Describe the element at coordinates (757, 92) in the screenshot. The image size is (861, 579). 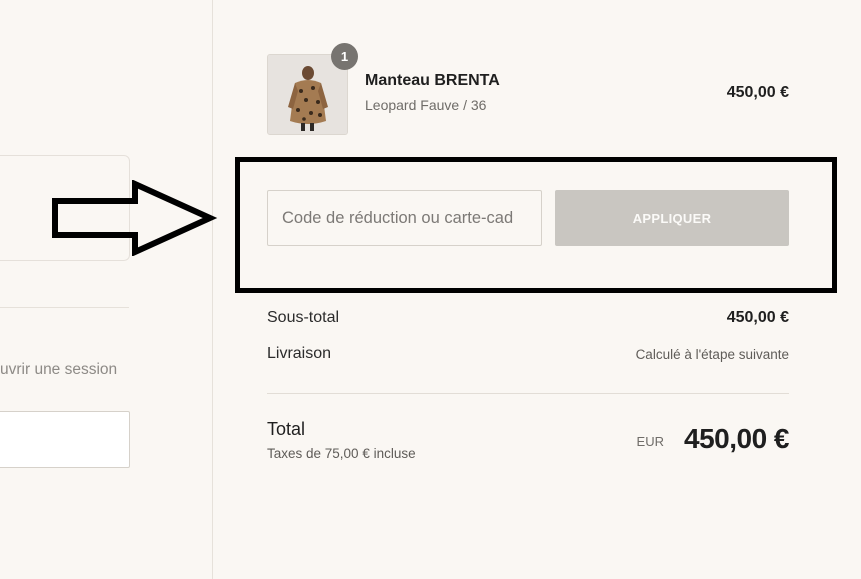
I see `product-price: 450,00 €` at that location.